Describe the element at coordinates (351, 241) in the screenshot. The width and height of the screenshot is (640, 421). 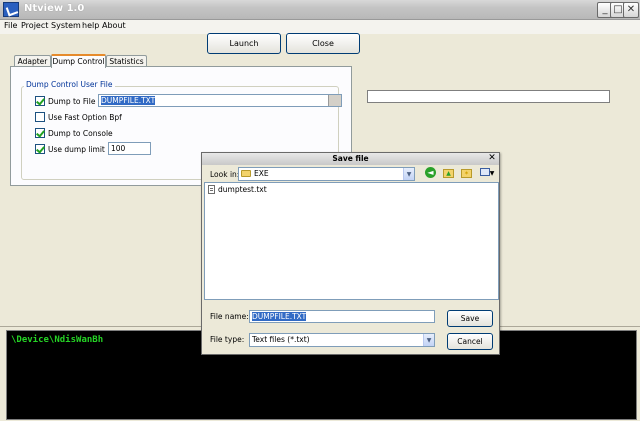
I see `file-list: dumptest.txt` at that location.